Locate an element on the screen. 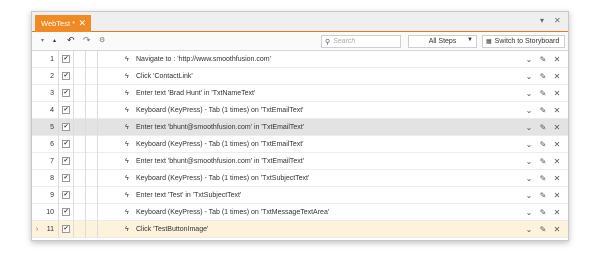 This screenshot has height=254, width=600. step-number: 1 is located at coordinates (50, 59).